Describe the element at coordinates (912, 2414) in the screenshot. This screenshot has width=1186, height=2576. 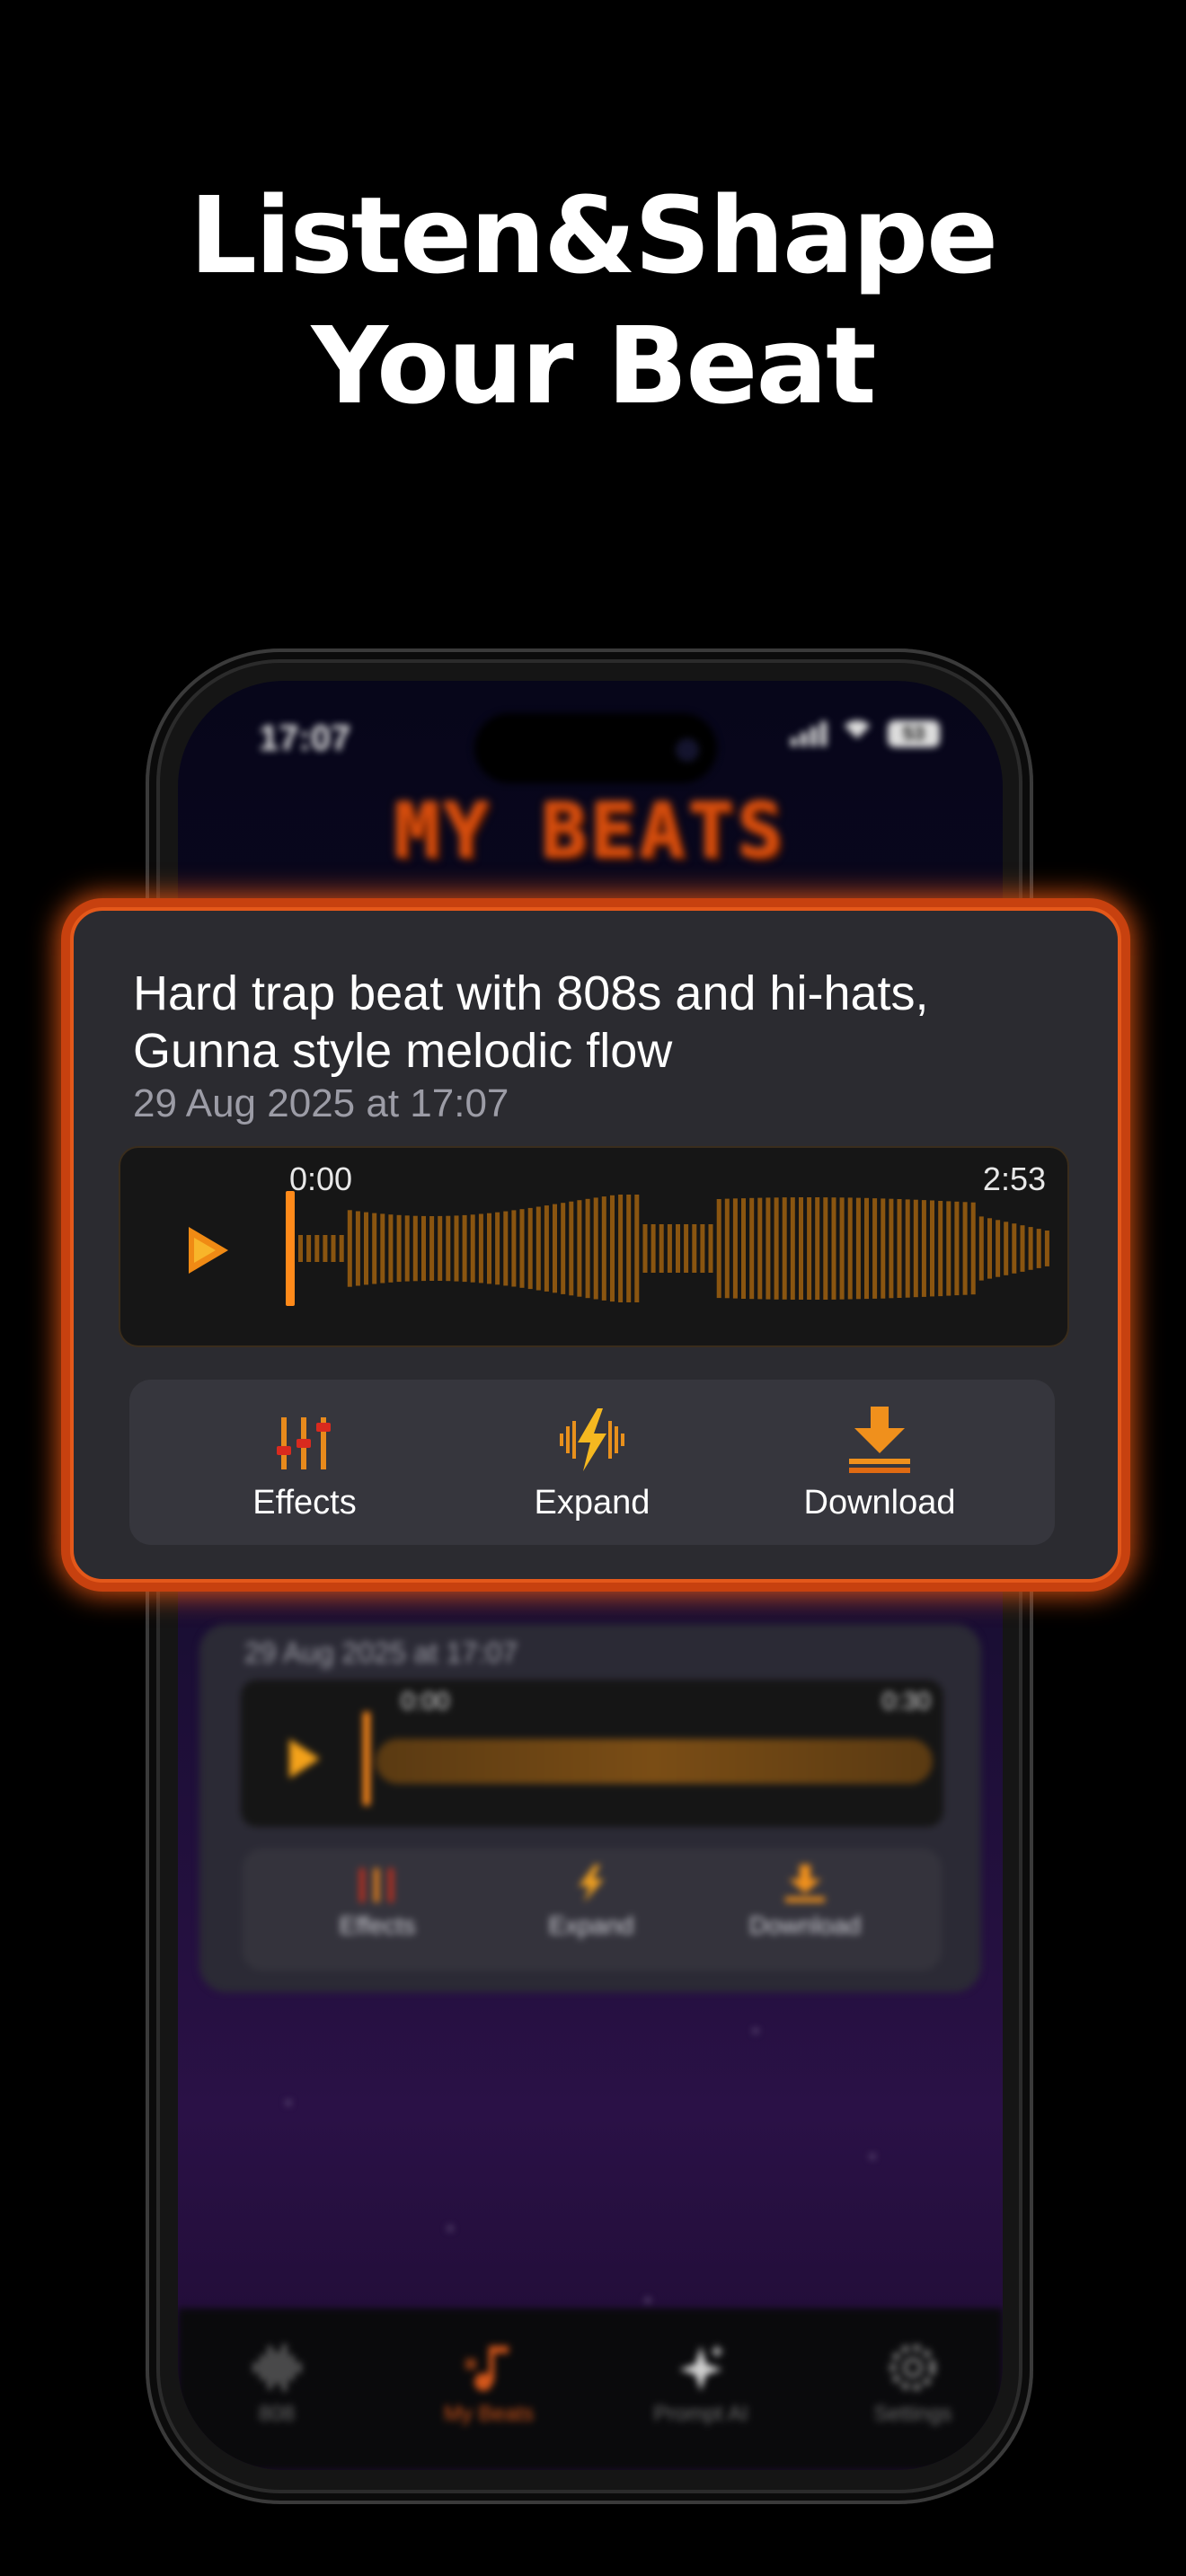
I see `tab-label: Settings` at that location.